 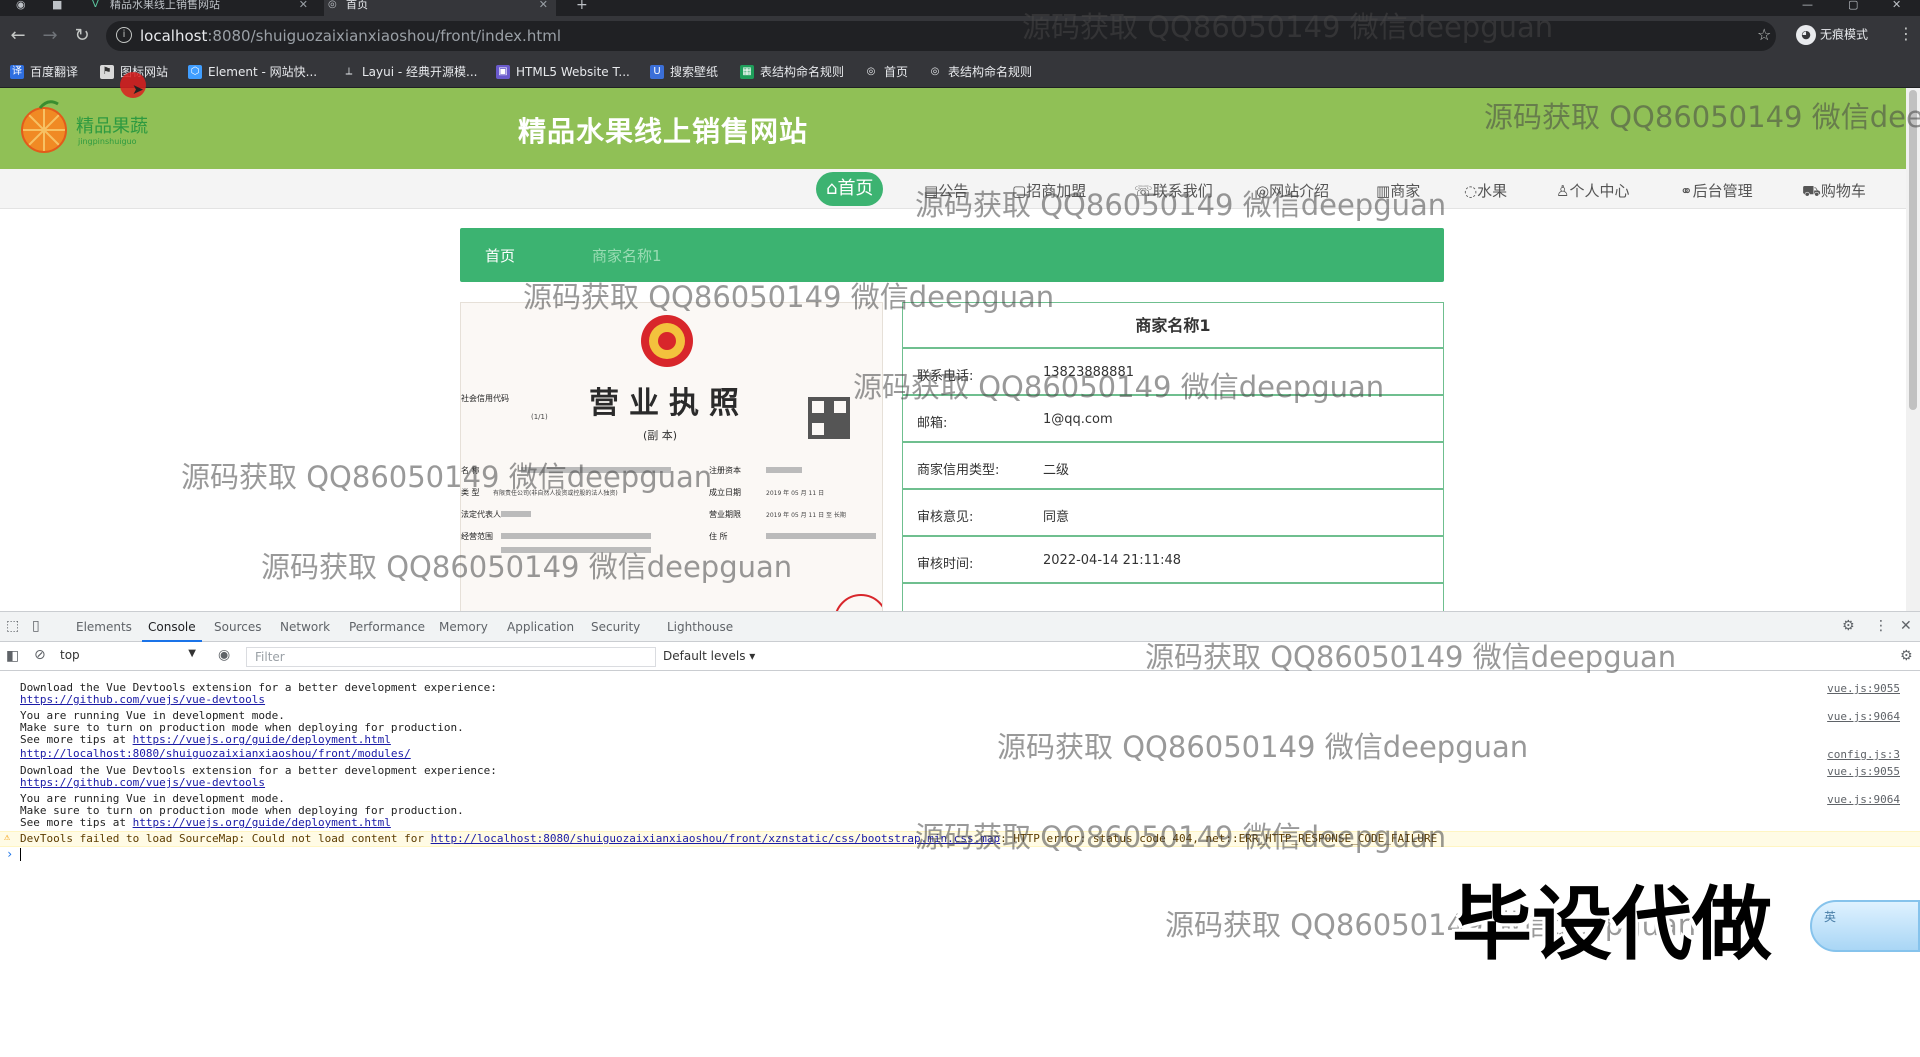 What do you see at coordinates (1896, 5) in the screenshot?
I see `close-window-icon: ✕` at bounding box center [1896, 5].